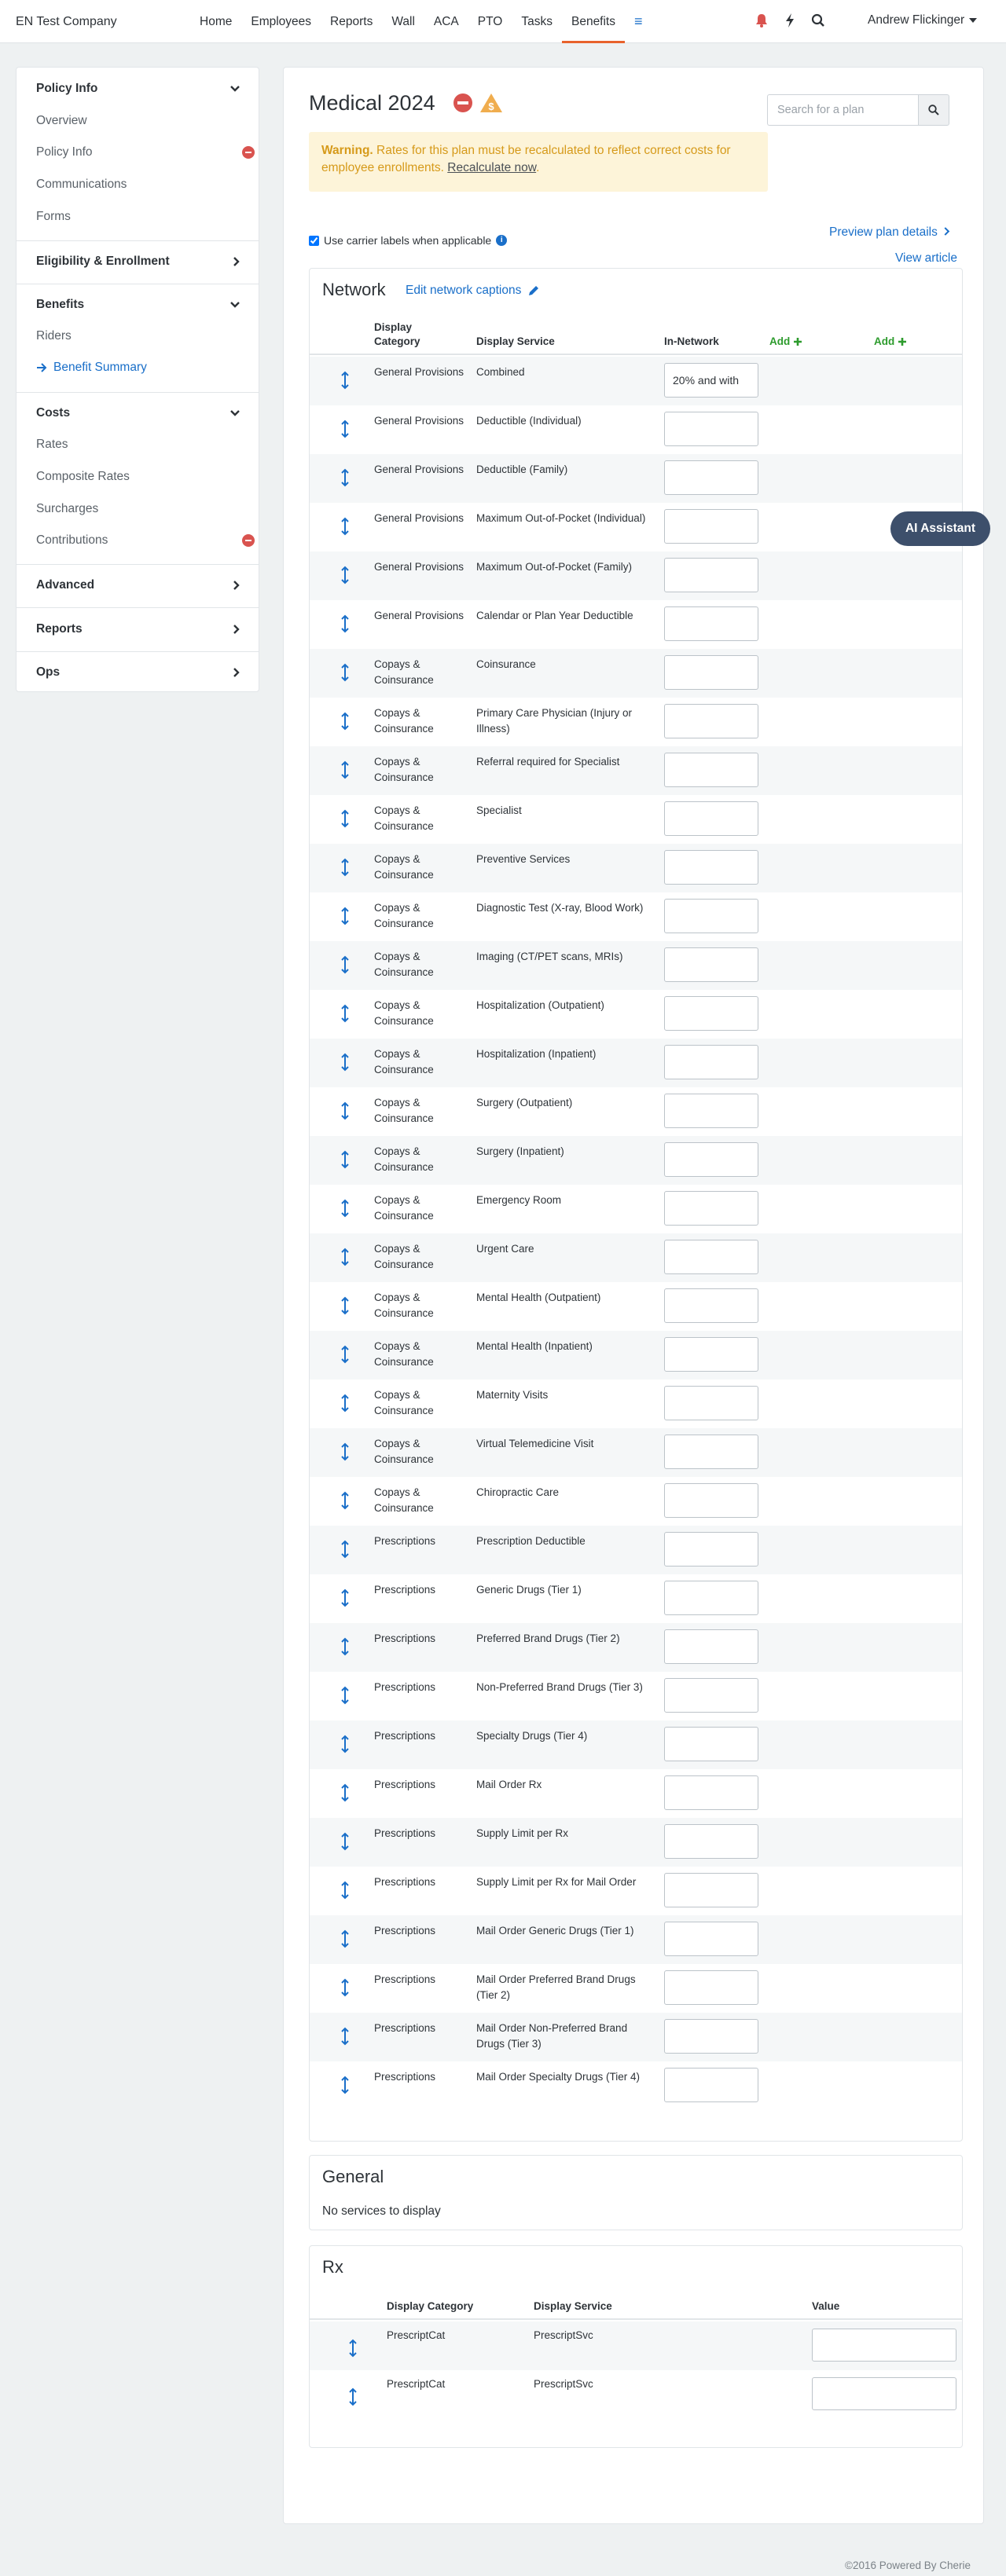 This screenshot has height=2576, width=1006. What do you see at coordinates (403, 21) in the screenshot?
I see `nav-wall: Wall` at bounding box center [403, 21].